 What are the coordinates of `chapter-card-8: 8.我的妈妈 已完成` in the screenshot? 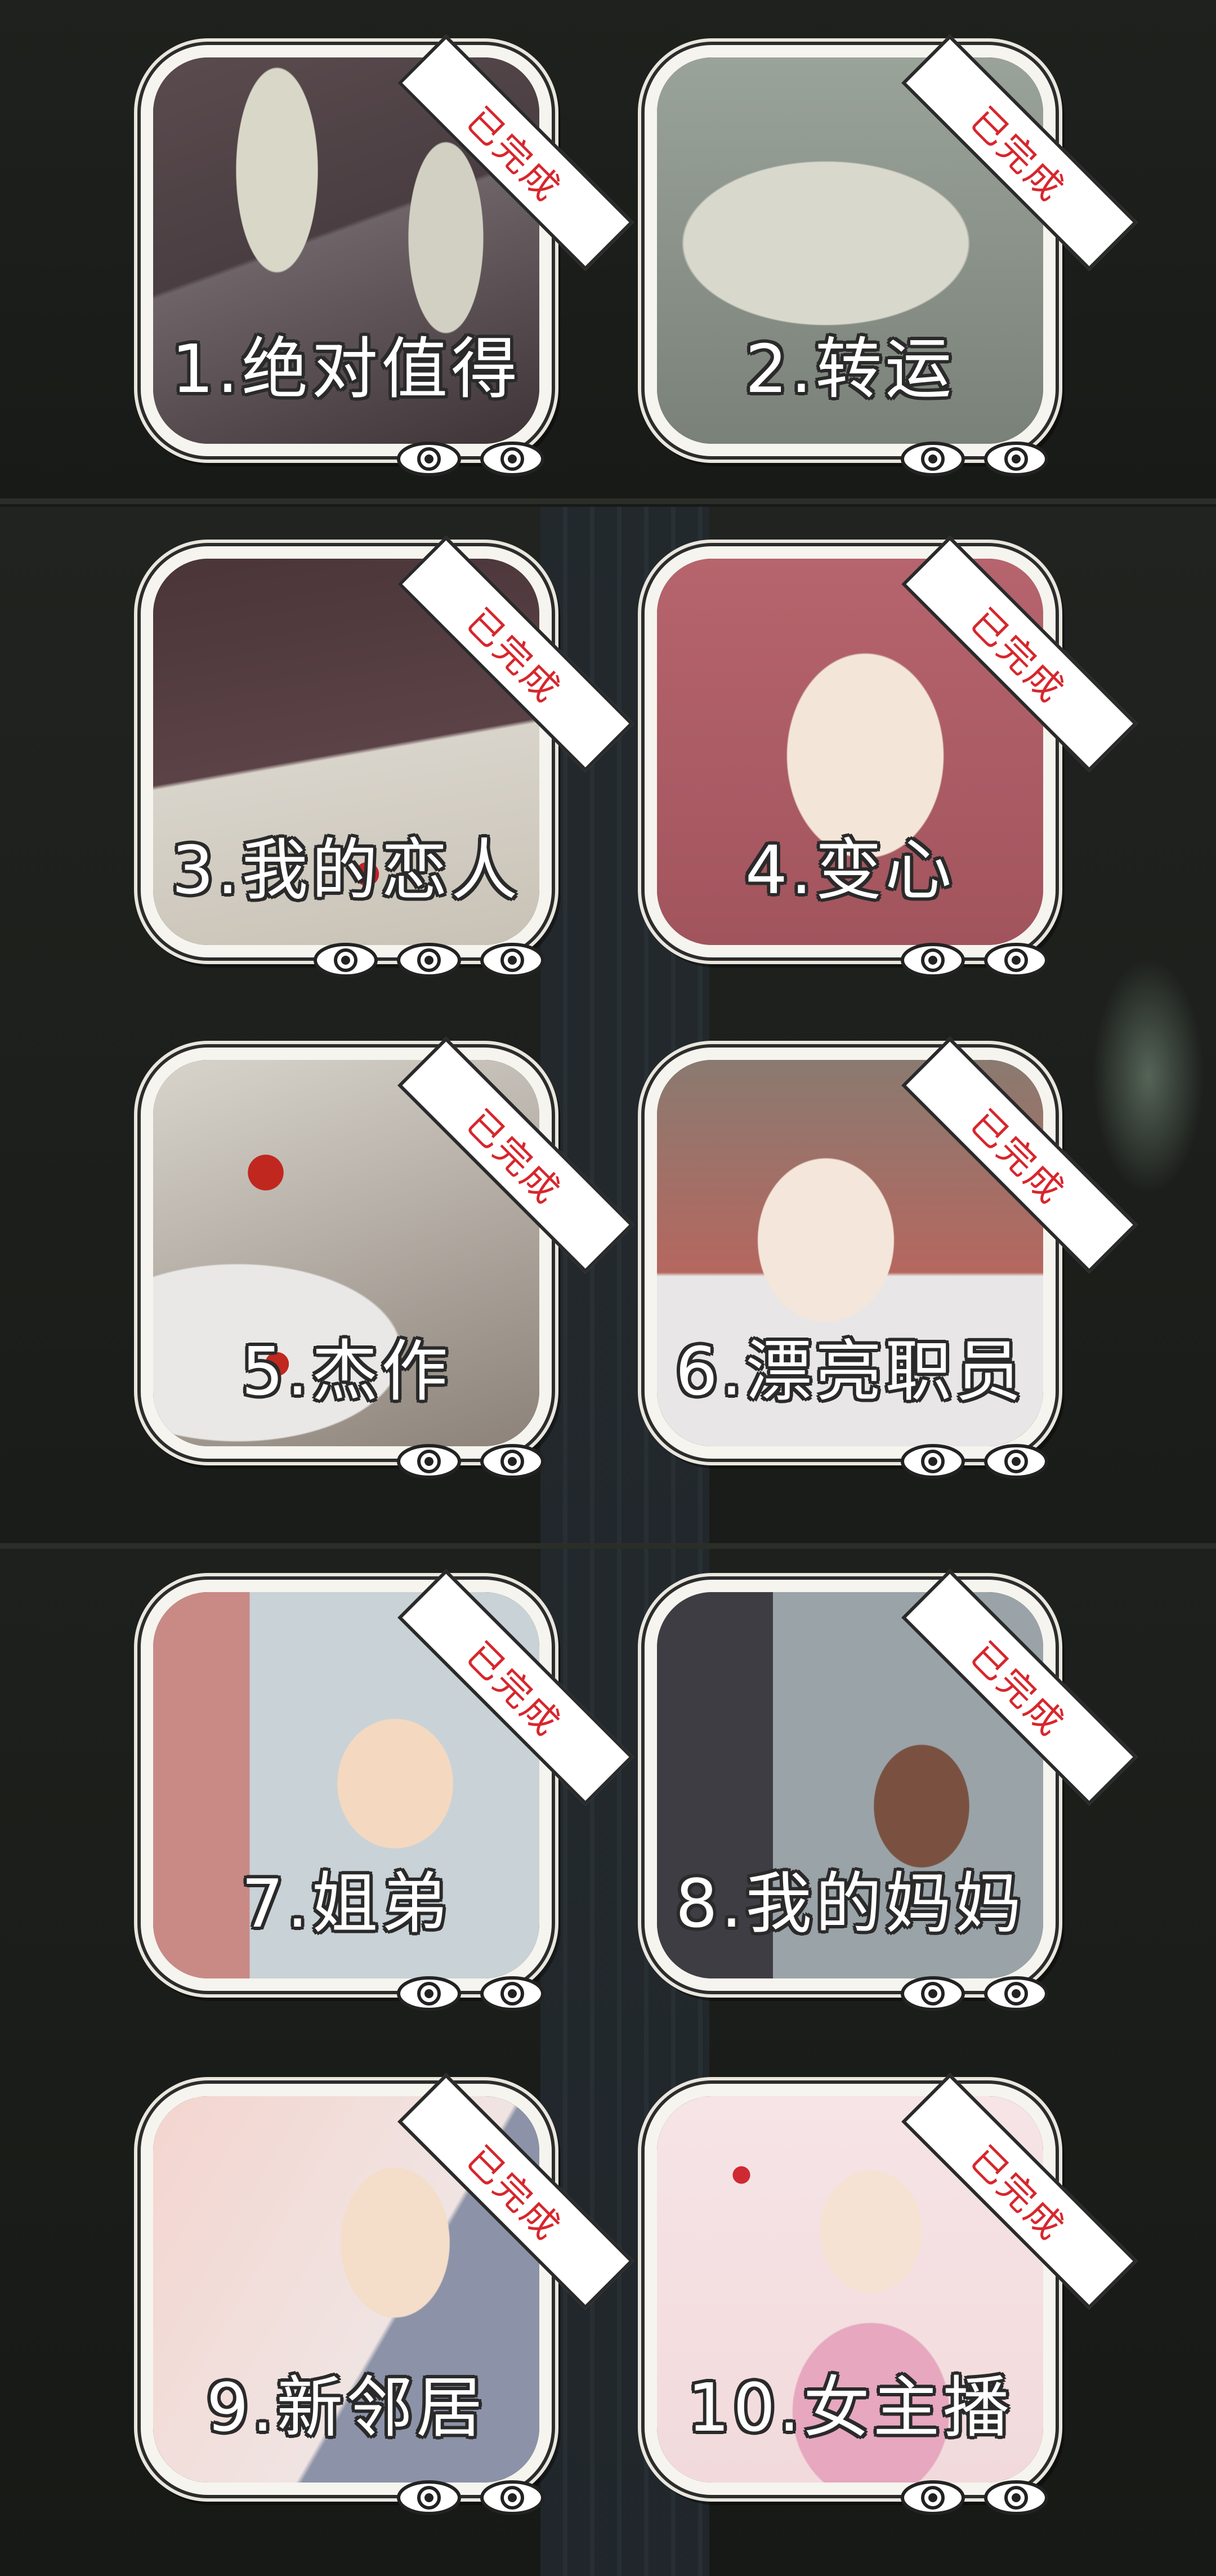 It's located at (889, 1790).